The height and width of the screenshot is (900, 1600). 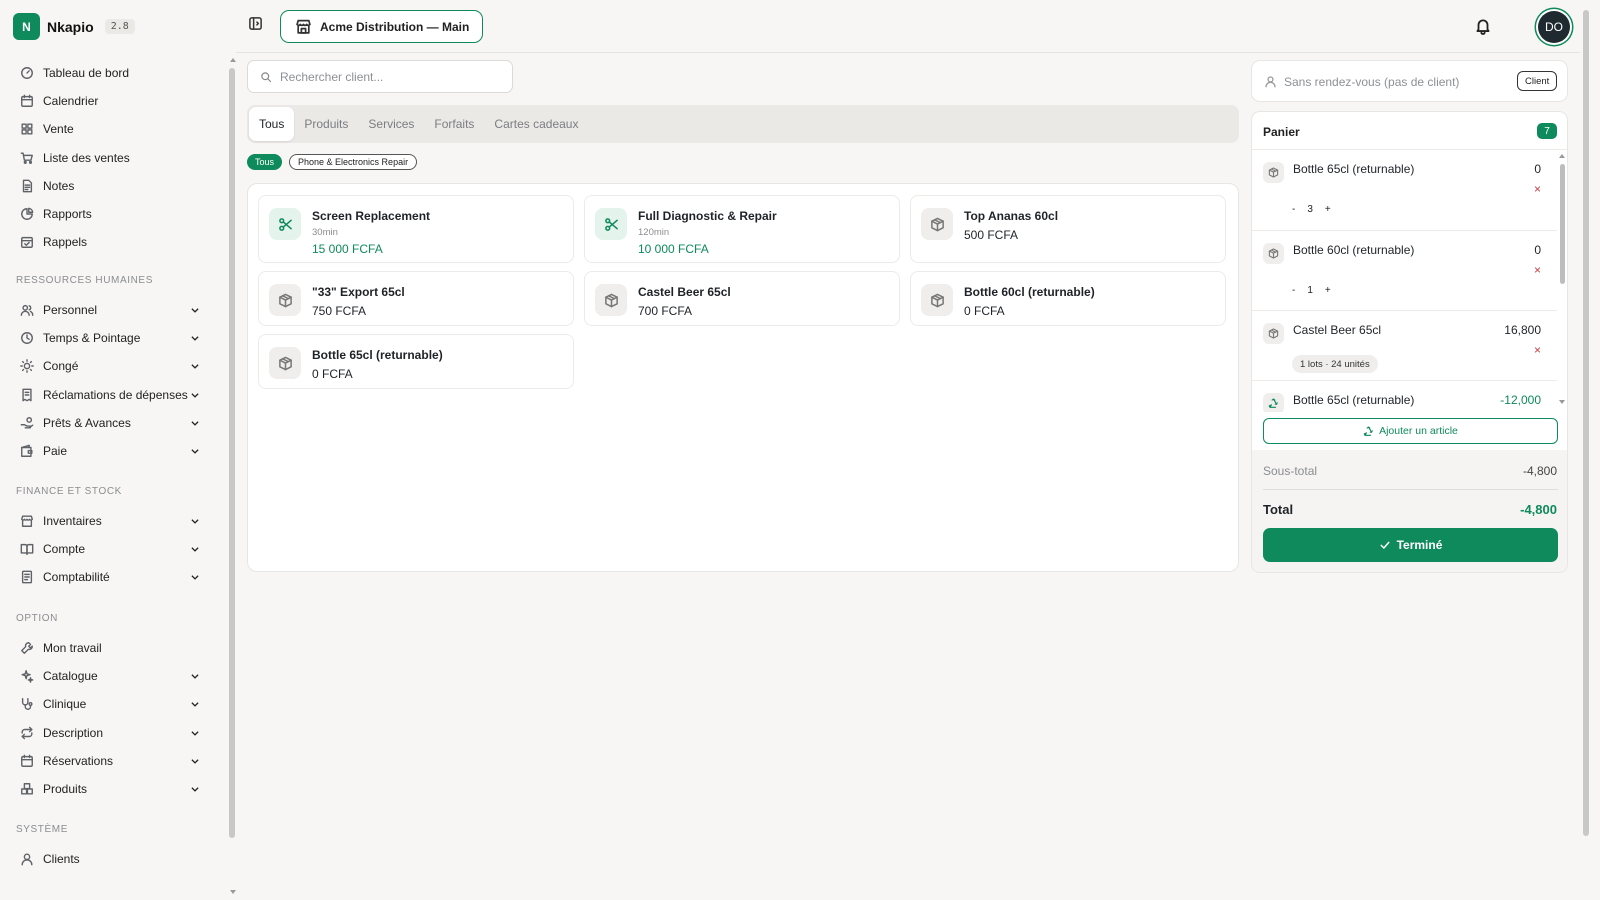 I want to click on sidebar-item-personnel: Personnel, so click(x=105, y=310).